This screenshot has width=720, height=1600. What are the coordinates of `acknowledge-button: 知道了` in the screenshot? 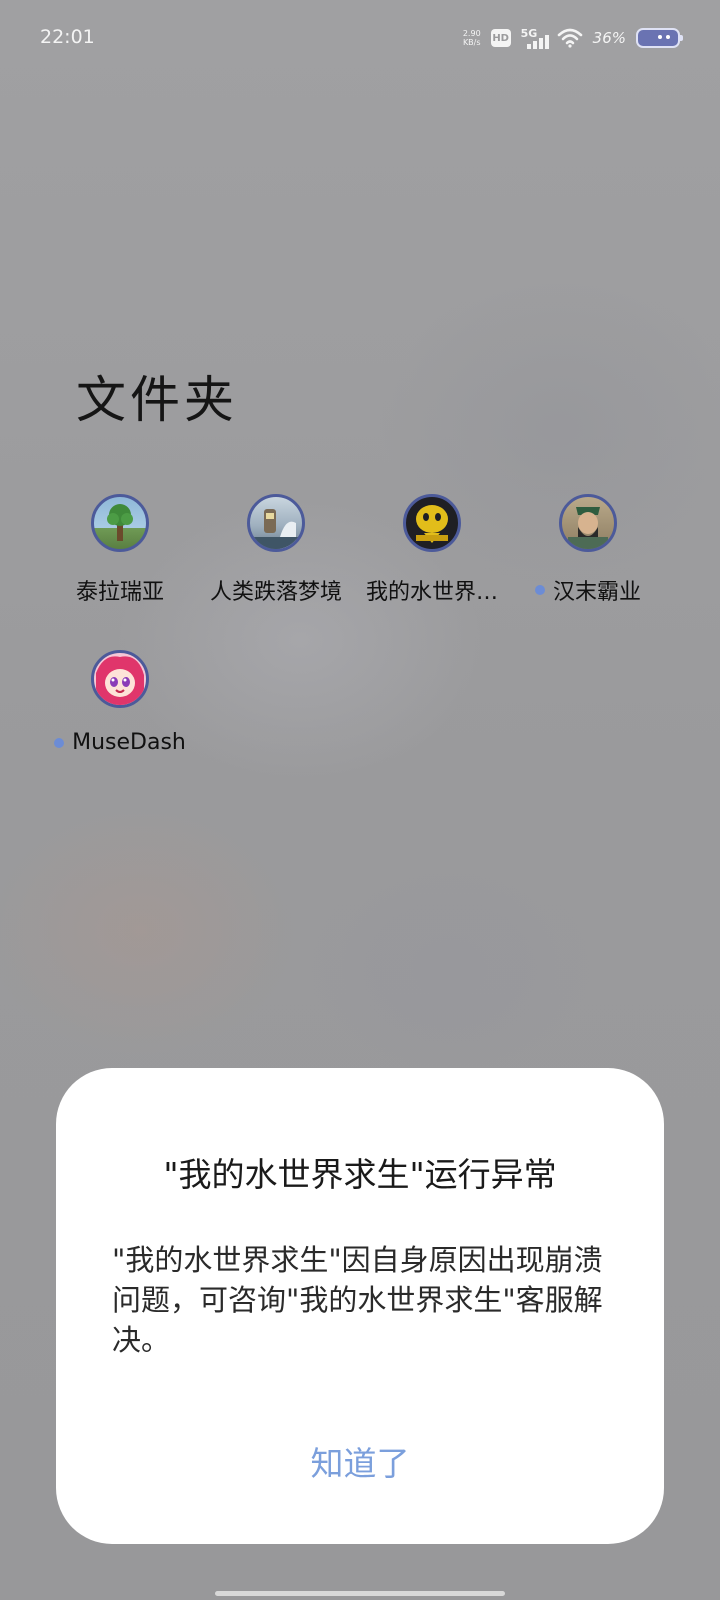 It's located at (360, 1464).